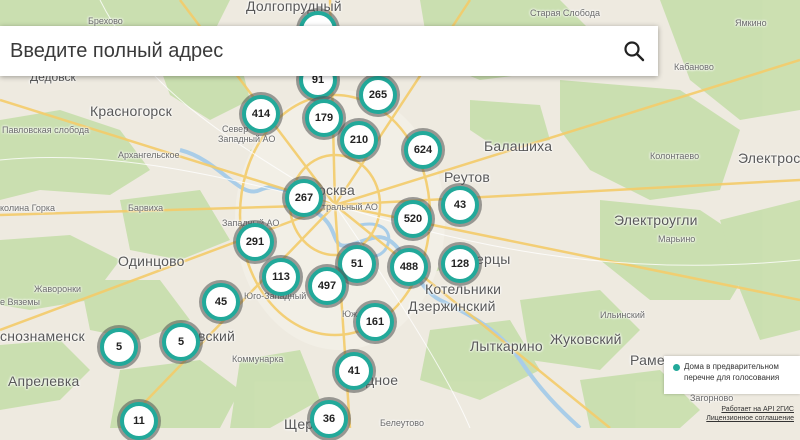  What do you see at coordinates (327, 286) in the screenshot?
I see `map-cluster-marker: 497` at bounding box center [327, 286].